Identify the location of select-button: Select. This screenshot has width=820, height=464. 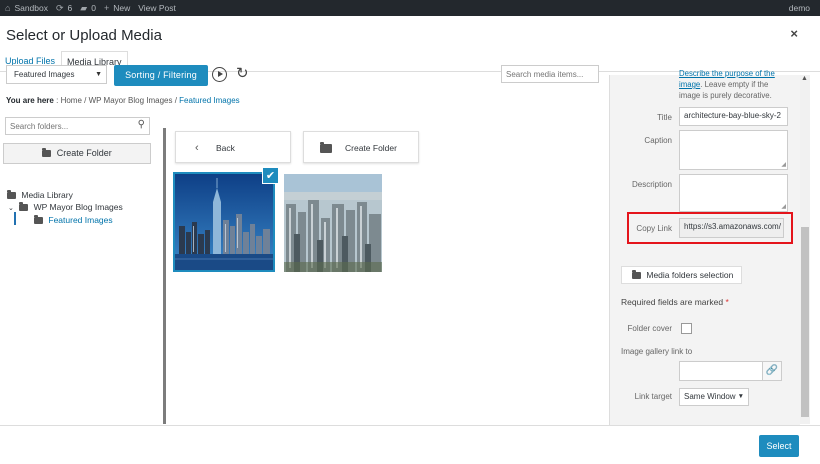
(779, 446).